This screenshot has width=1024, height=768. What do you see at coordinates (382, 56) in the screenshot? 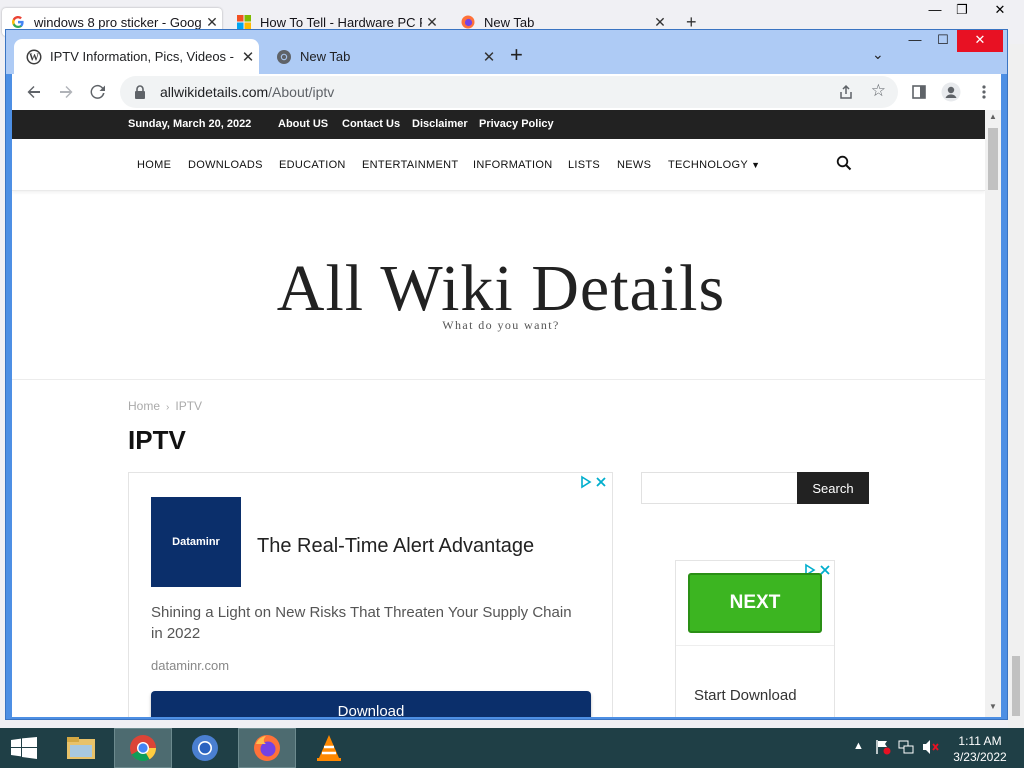
I see `tab-new-tab: New Tab ✕` at bounding box center [382, 56].